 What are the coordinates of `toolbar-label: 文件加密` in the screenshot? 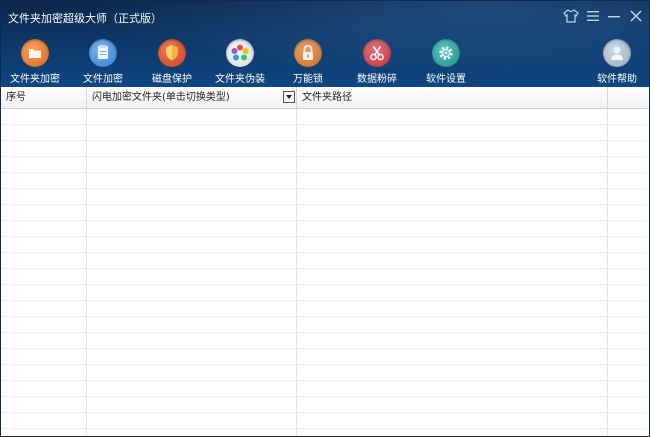 It's located at (103, 79).